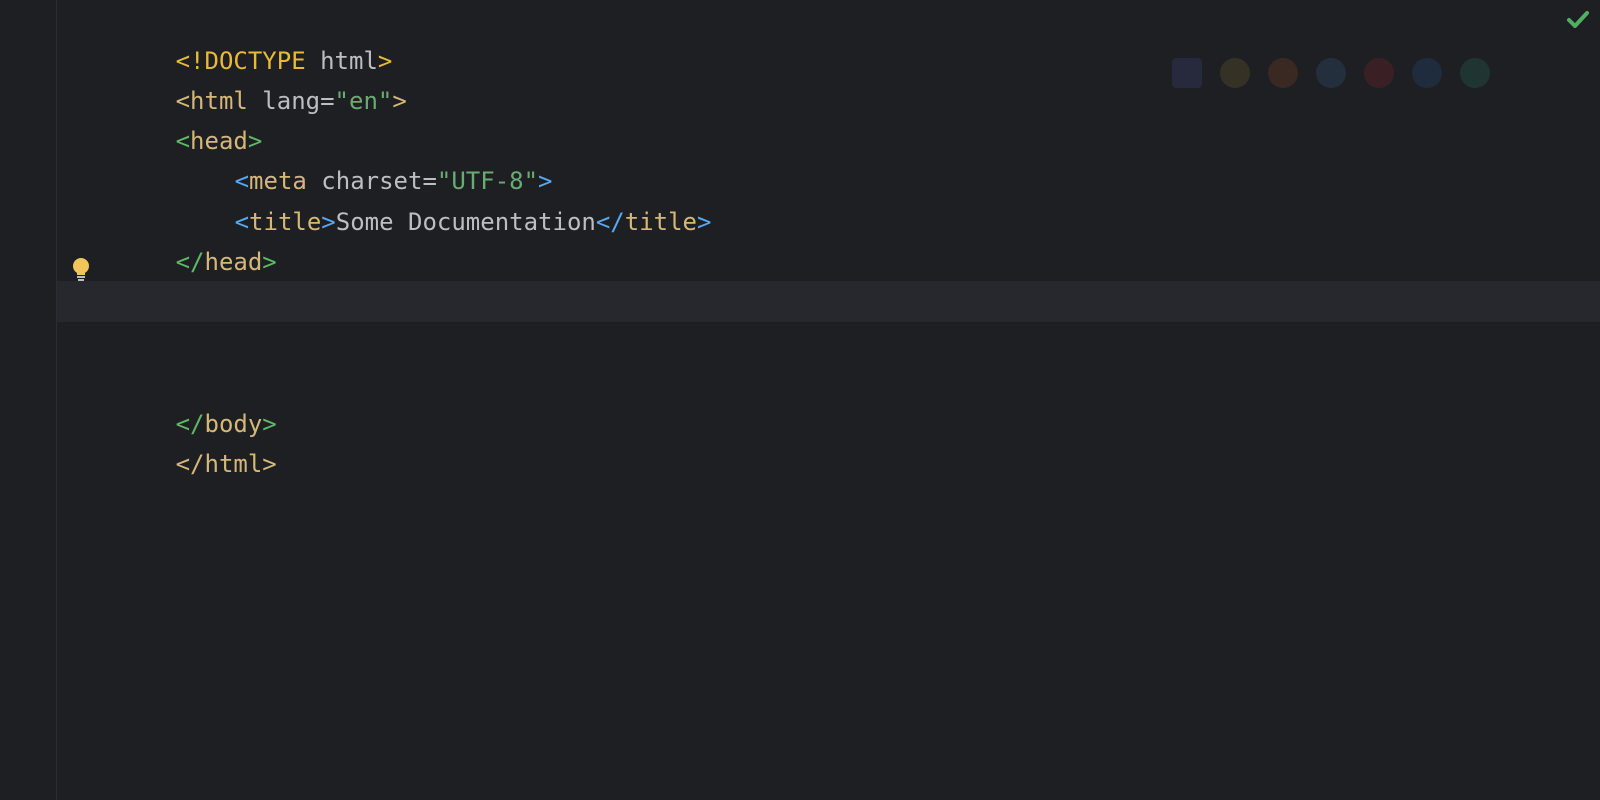 The width and height of the screenshot is (1600, 800). Describe the element at coordinates (800, 278) in the screenshot. I see `code-line-7: <body>` at that location.